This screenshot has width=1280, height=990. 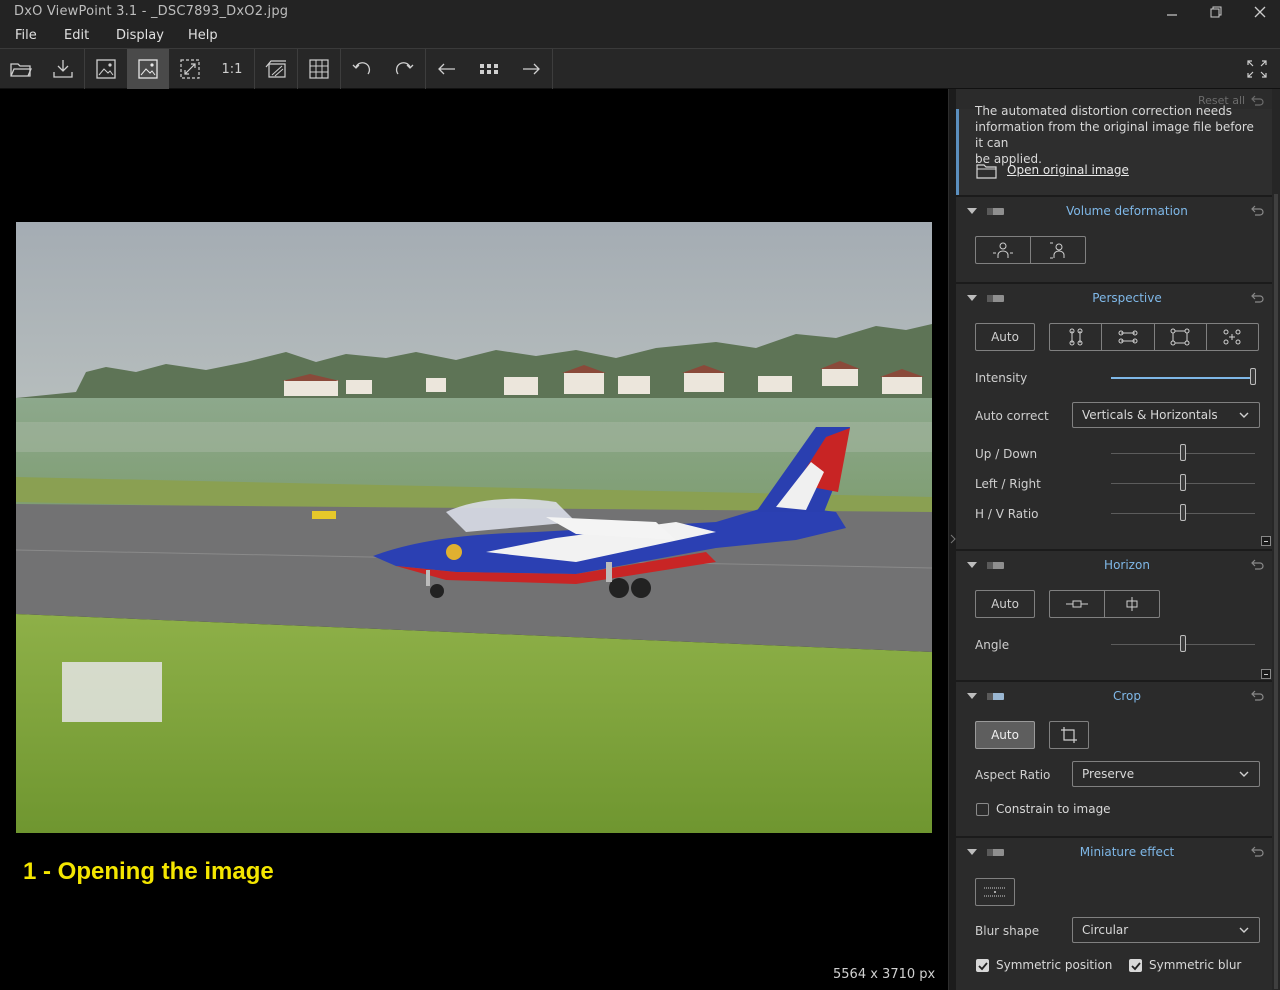 What do you see at coordinates (1166, 930) in the screenshot?
I see `blur-shape-dropdown: Circular` at bounding box center [1166, 930].